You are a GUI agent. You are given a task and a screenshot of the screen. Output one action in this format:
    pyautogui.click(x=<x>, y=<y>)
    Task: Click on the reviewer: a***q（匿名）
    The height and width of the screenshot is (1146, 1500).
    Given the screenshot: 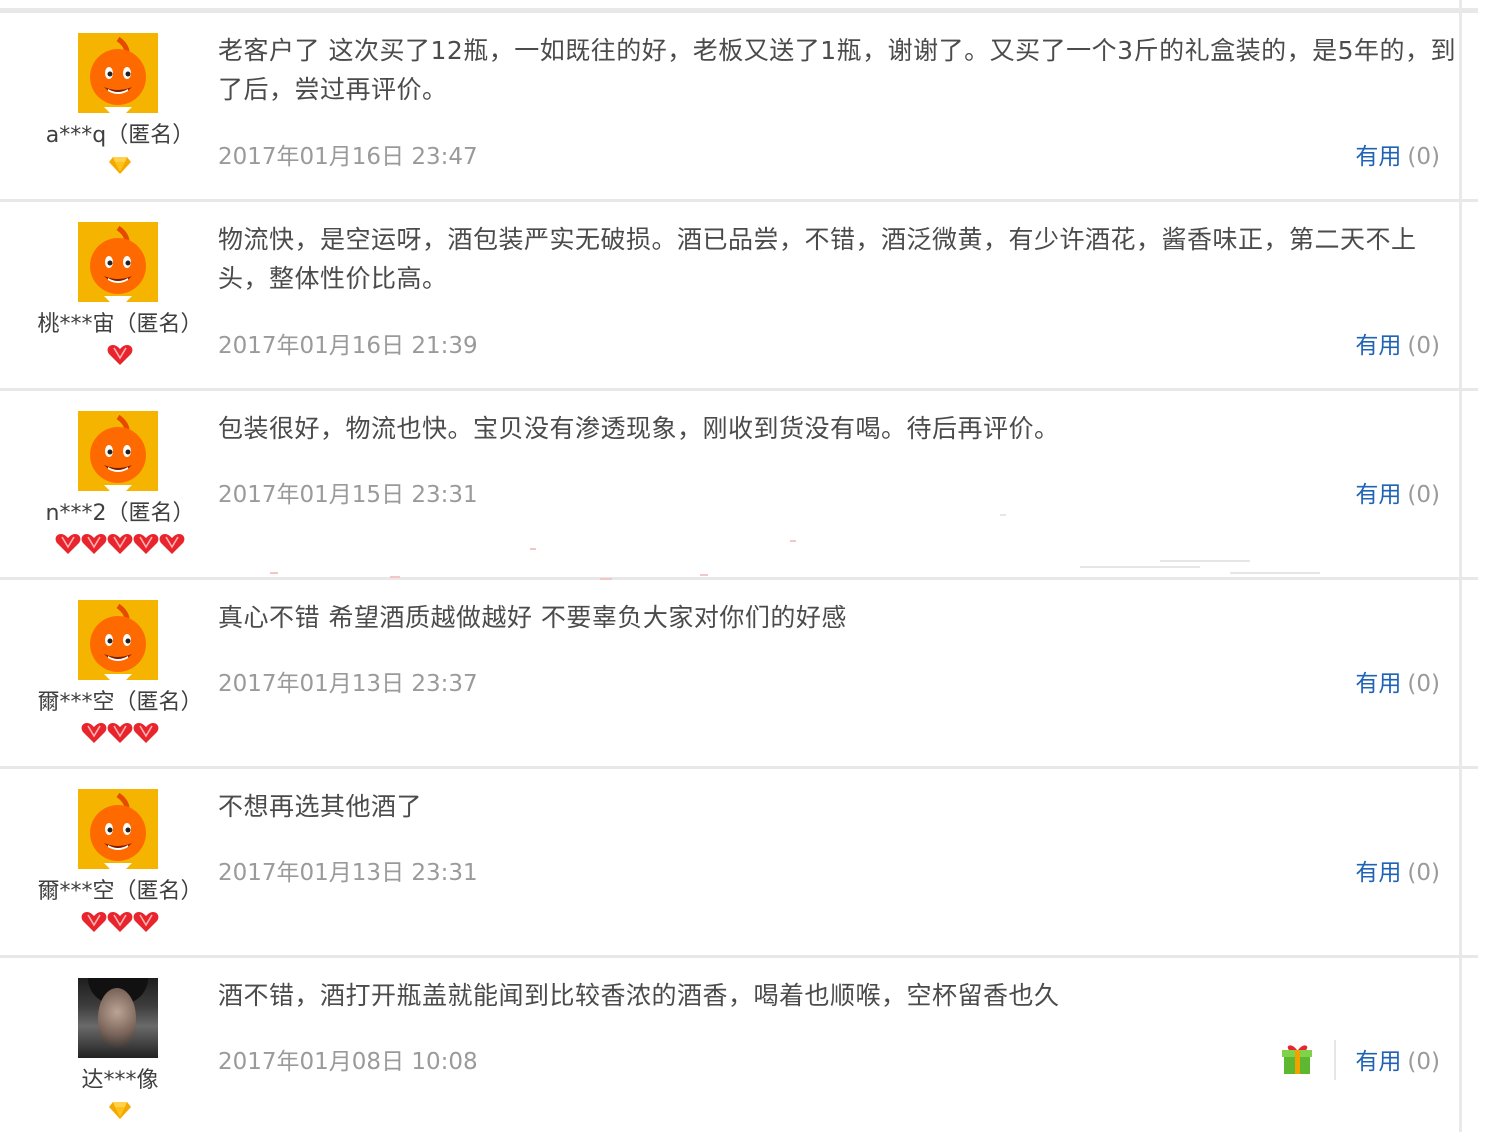 What is the action you would take?
    pyautogui.click(x=120, y=107)
    